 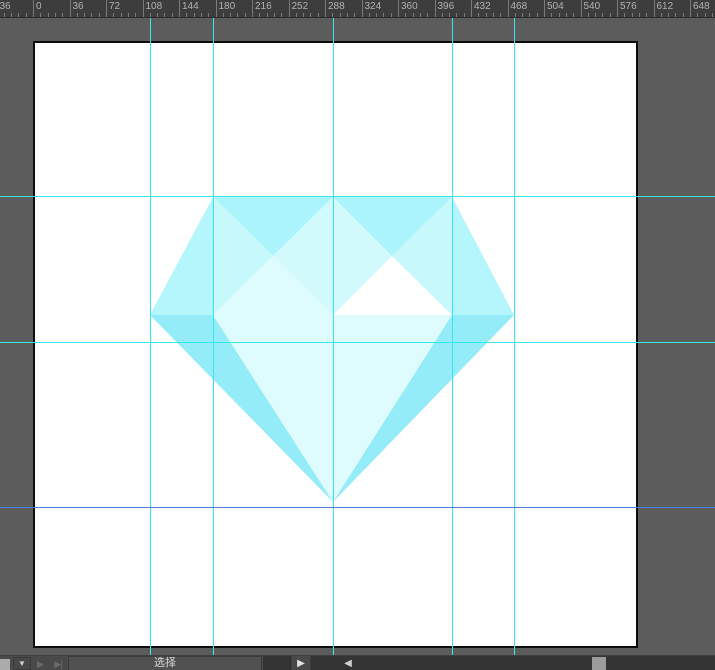 I want to click on scroll-right-button: ▶, so click(x=301, y=663).